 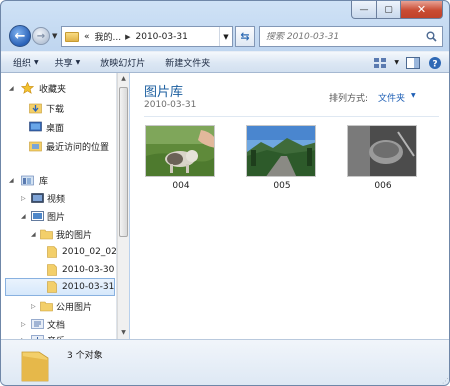 I want to click on preview-pane-icon, so click(x=413, y=62).